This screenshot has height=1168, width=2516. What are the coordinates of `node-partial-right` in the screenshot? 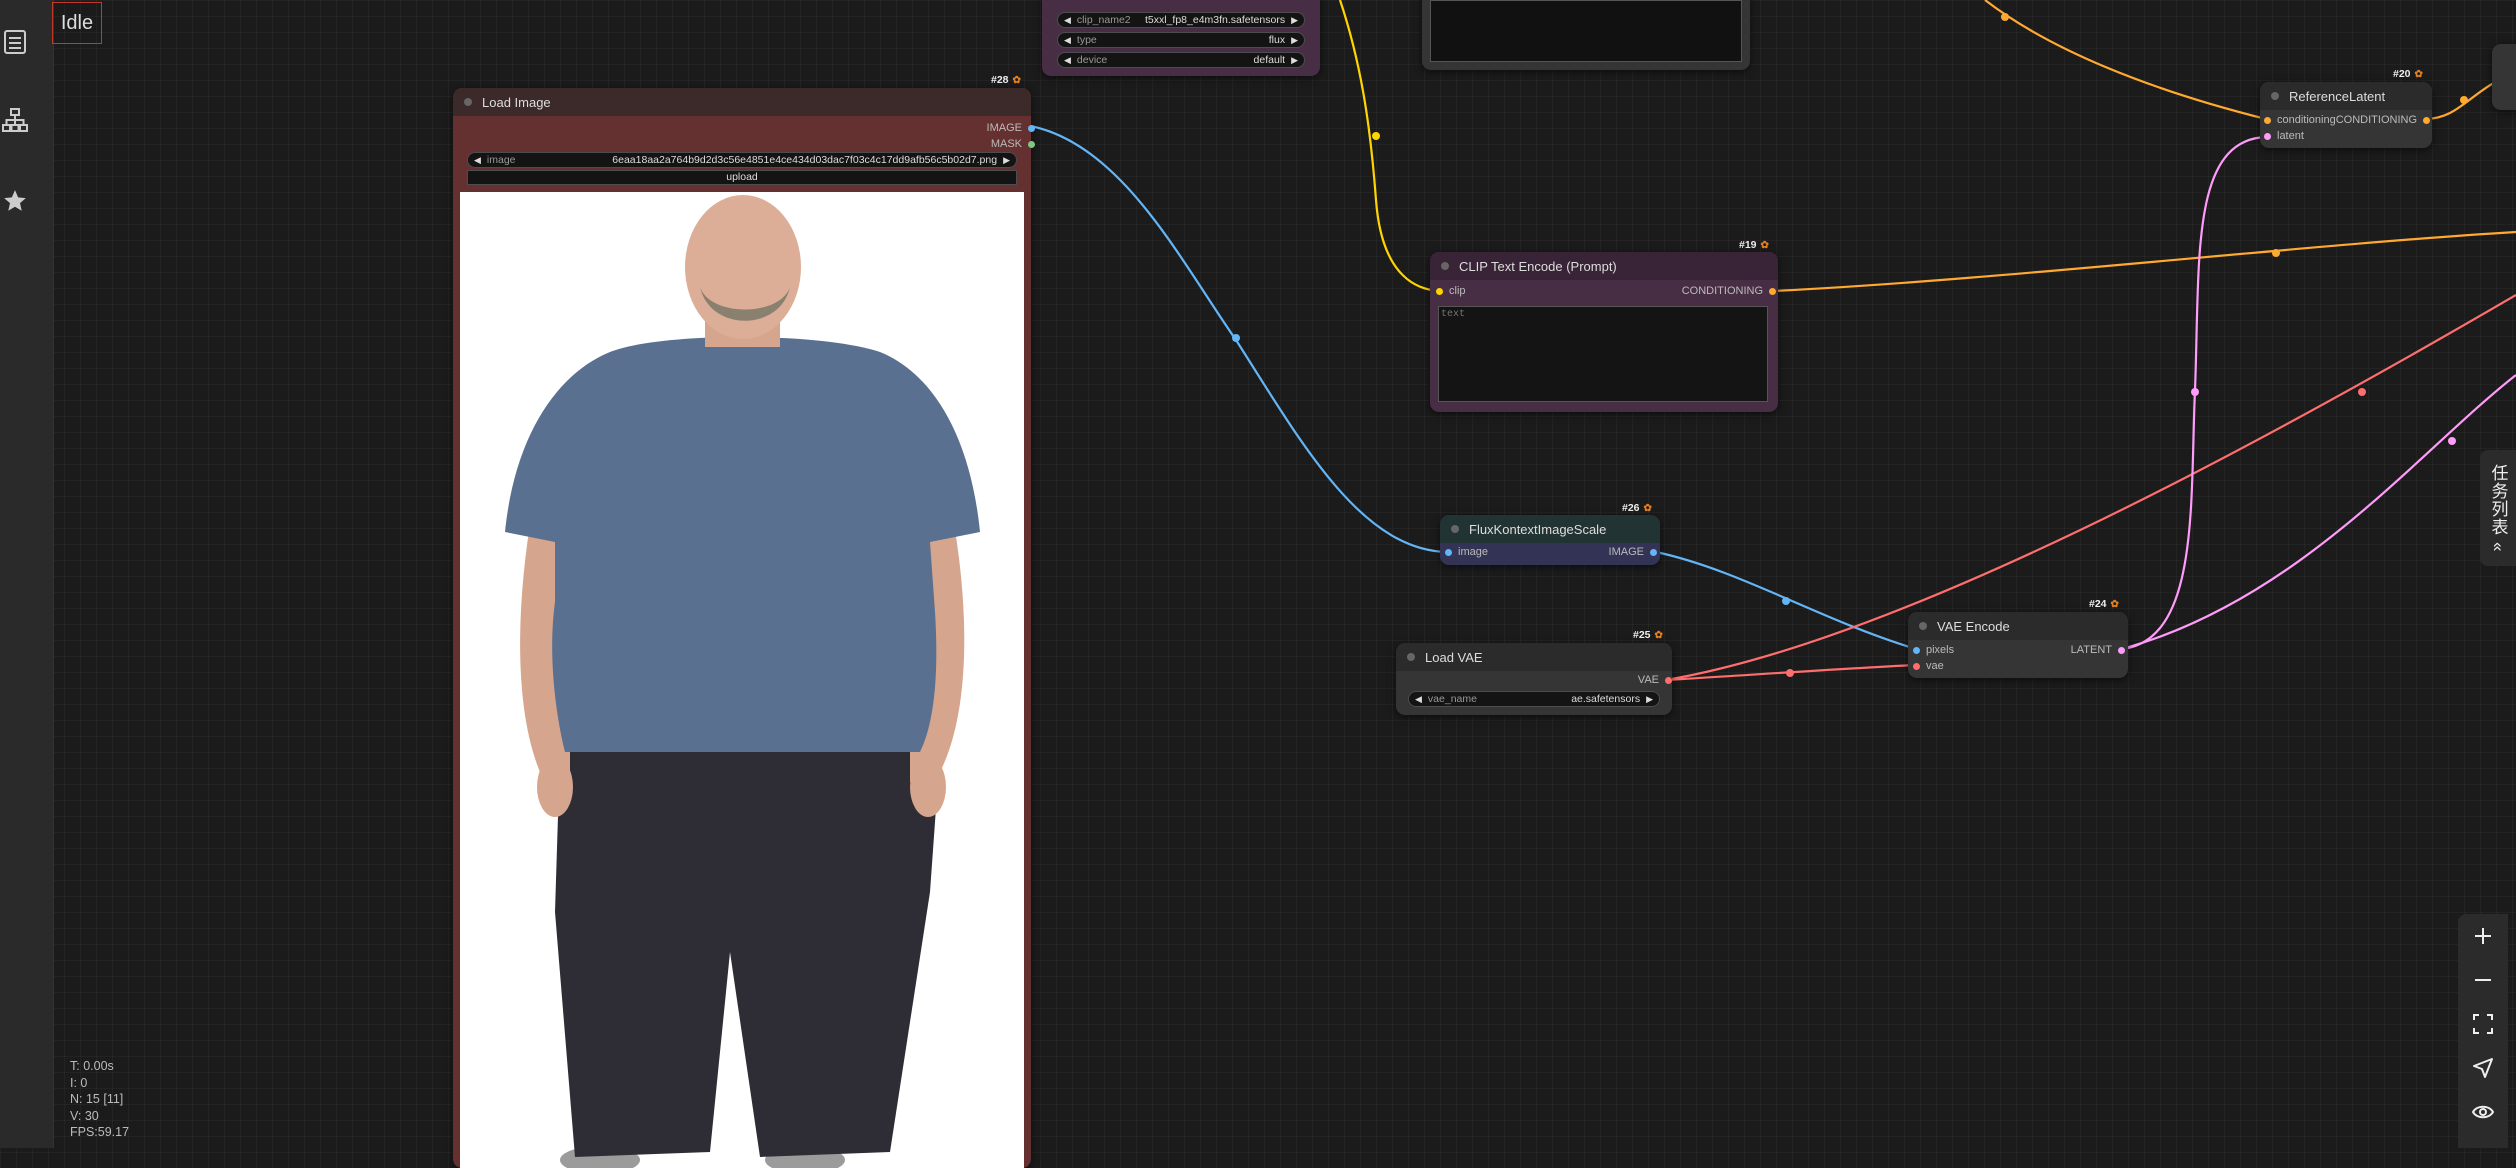 It's located at (2504, 77).